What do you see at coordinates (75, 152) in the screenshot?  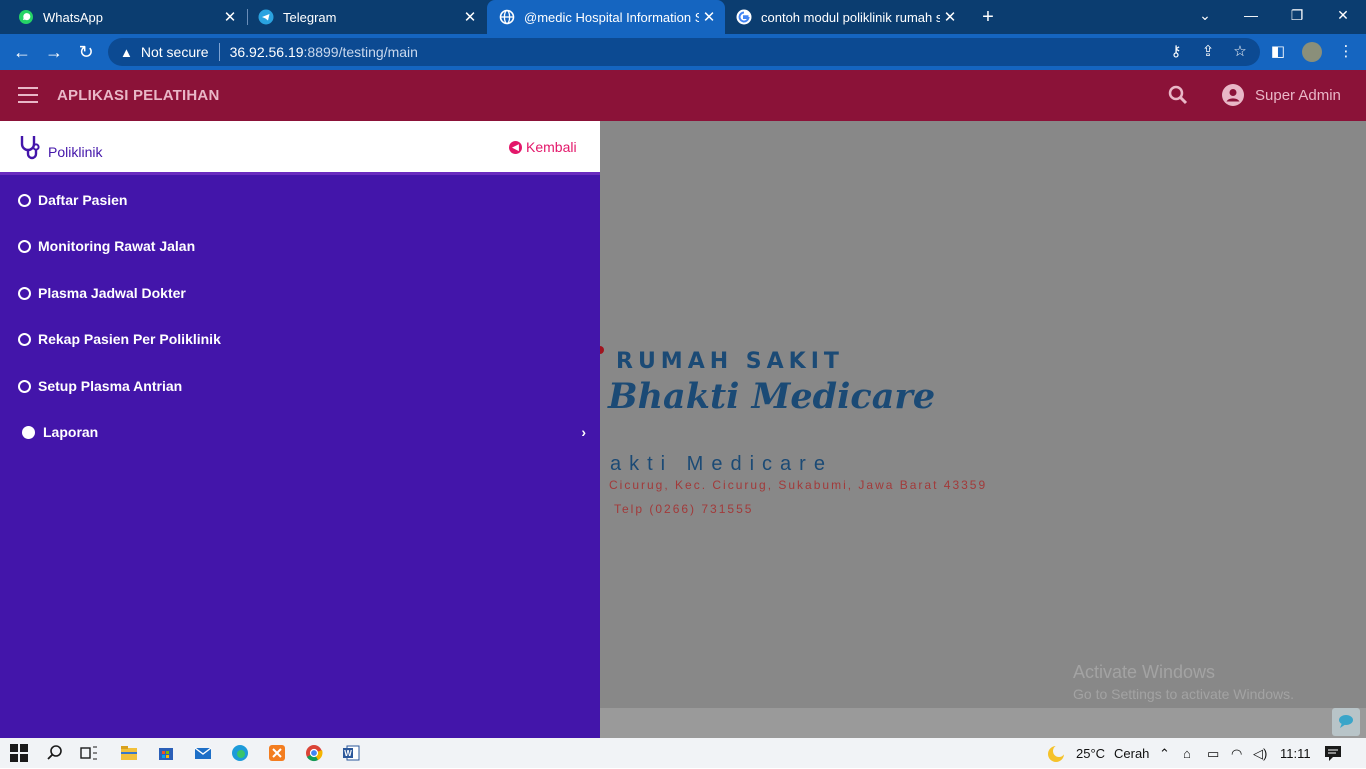 I see `sidebar-title: Poliklinik` at bounding box center [75, 152].